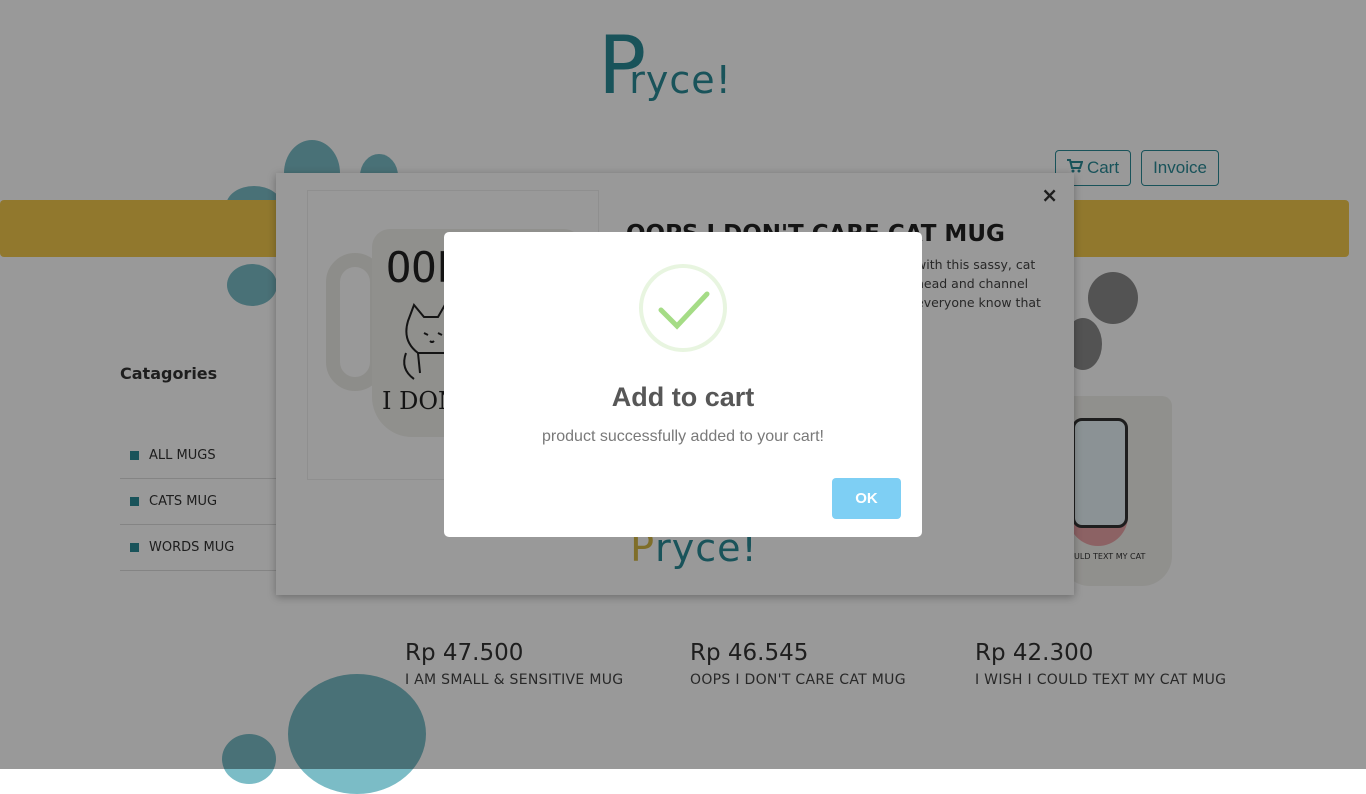 The image size is (1366, 794). I want to click on dialog-title: Add to cart, so click(683, 397).